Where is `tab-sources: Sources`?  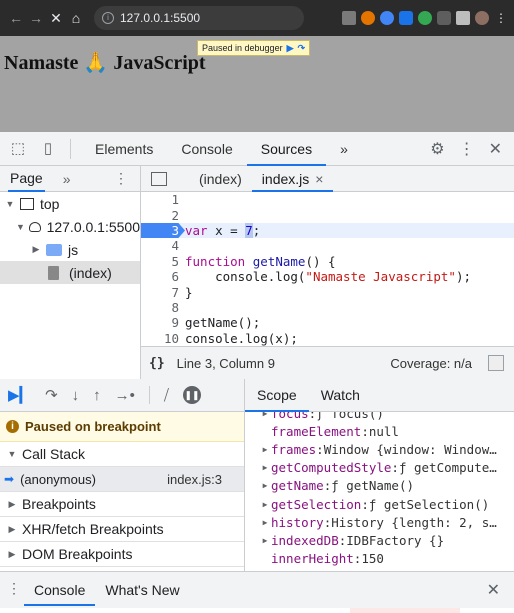
tab-sources: Sources is located at coordinates (286, 149).